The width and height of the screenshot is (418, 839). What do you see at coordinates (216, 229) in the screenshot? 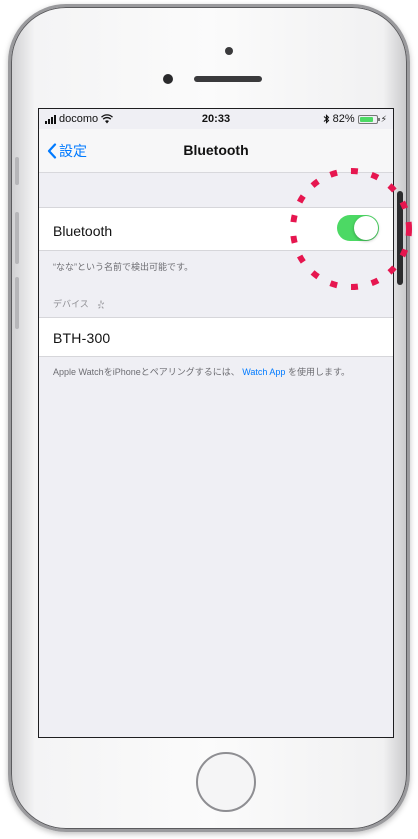
I see `bluetooth-cell: Bluetooth` at bounding box center [216, 229].